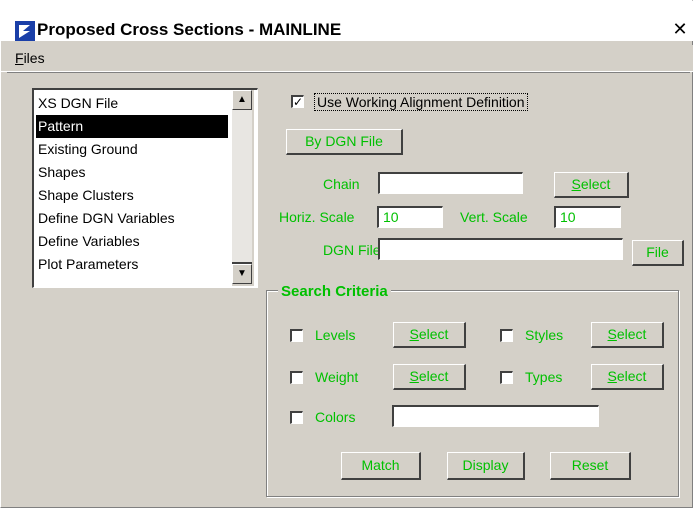 This screenshot has width=693, height=508. What do you see at coordinates (587, 217) in the screenshot?
I see `vert-scale-field: 10` at bounding box center [587, 217].